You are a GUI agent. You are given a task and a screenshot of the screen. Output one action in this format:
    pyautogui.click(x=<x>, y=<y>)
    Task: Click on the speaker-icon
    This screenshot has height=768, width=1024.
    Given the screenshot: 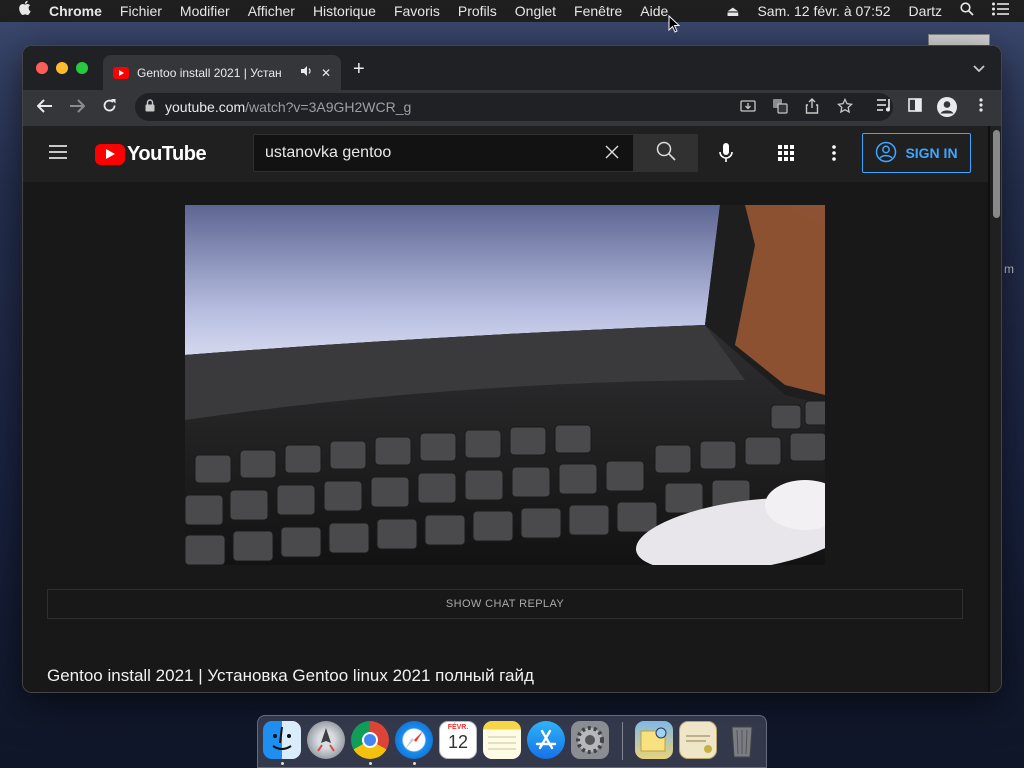 What is the action you would take?
    pyautogui.click(x=306, y=72)
    